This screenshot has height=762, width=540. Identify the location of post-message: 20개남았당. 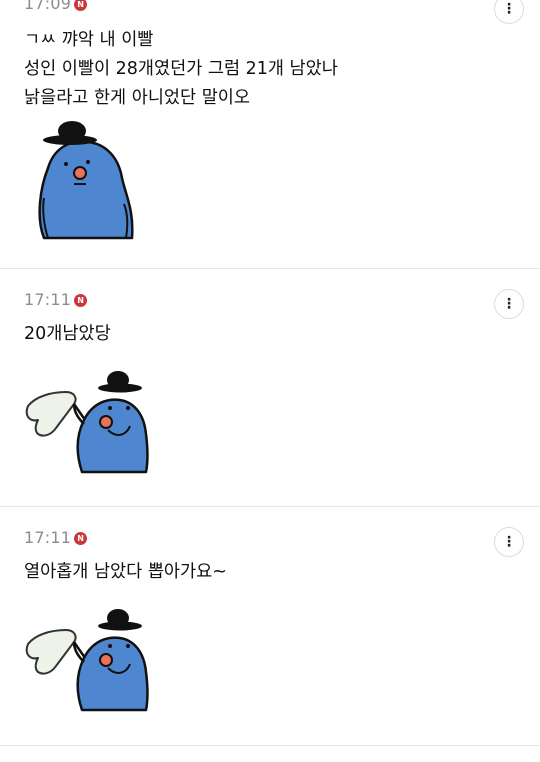
(67, 334).